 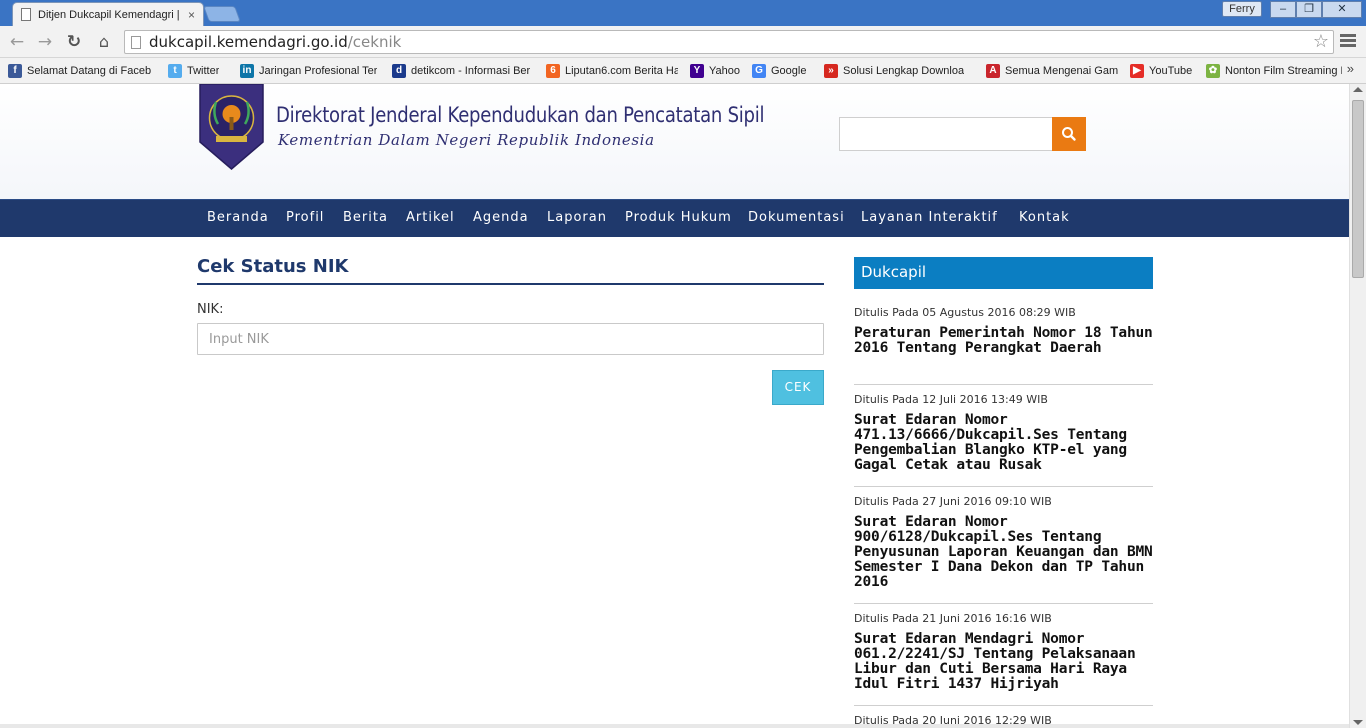 What do you see at coordinates (210, 309) in the screenshot?
I see `nik-label: NIK:` at bounding box center [210, 309].